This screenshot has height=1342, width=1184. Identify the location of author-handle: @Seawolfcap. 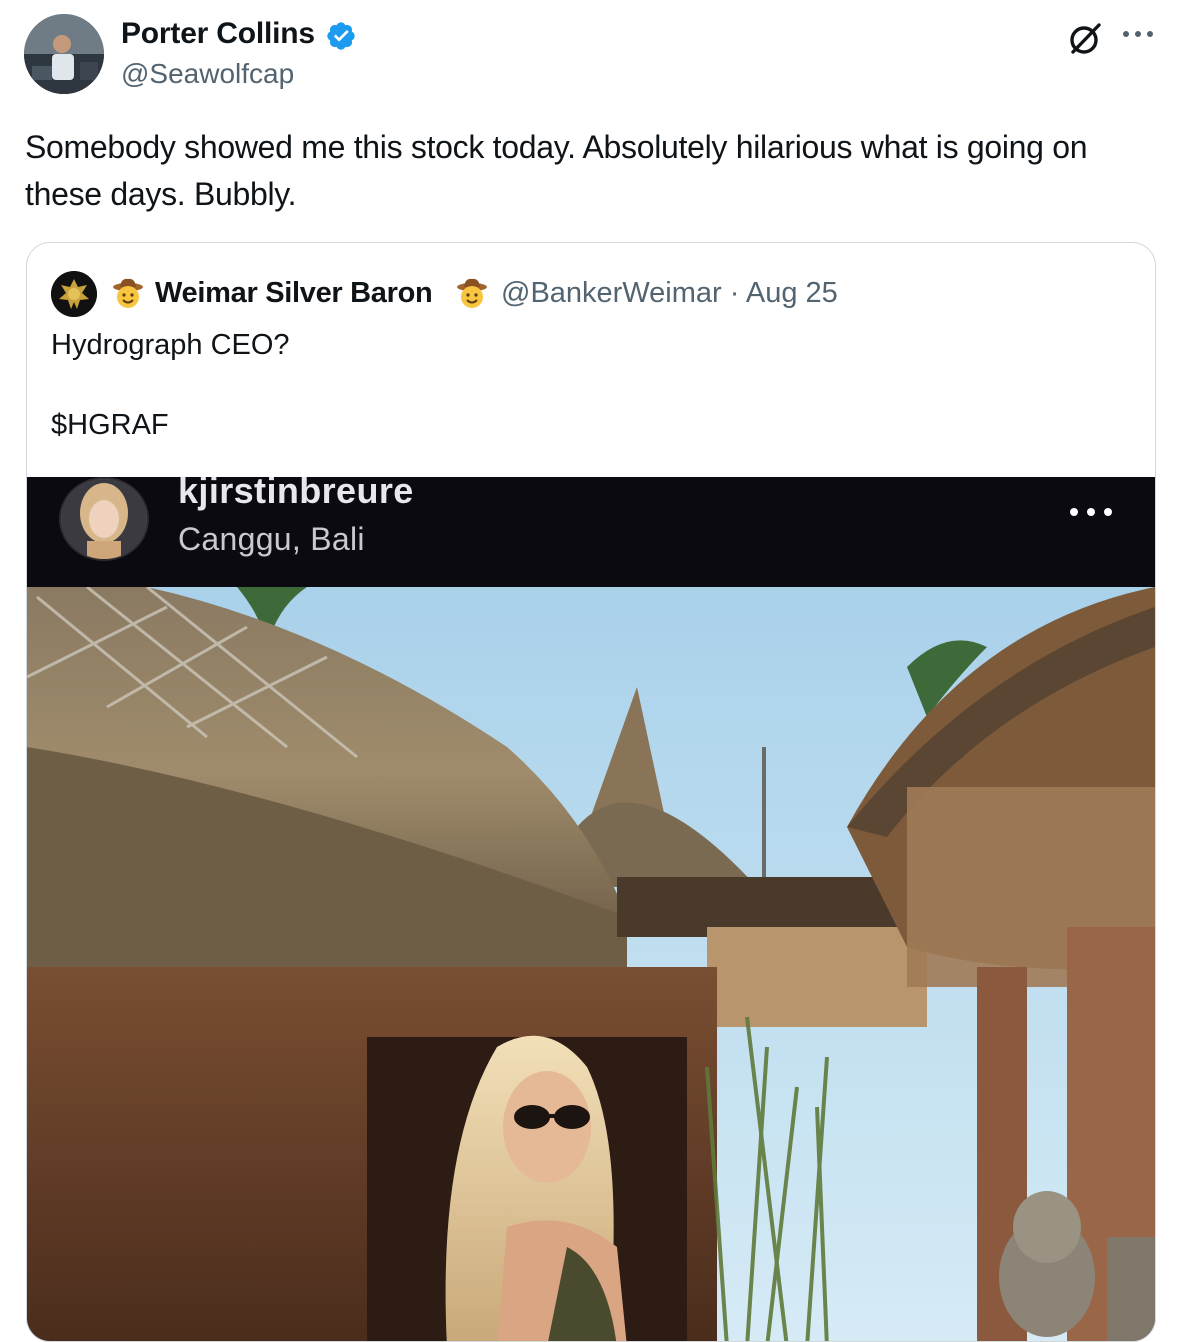
(207, 74).